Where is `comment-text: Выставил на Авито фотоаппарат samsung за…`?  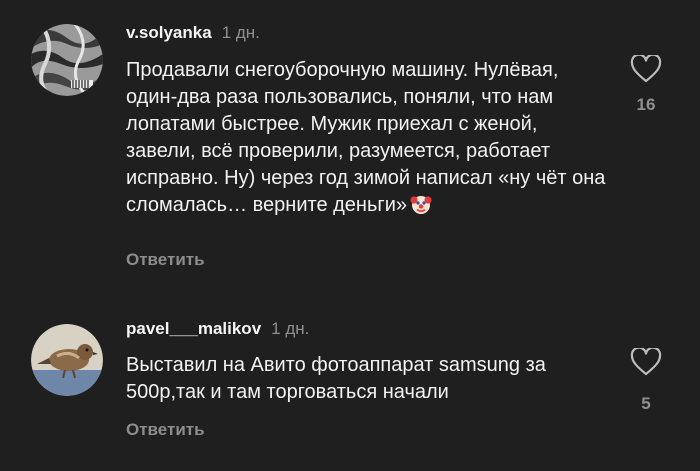 comment-text: Выставил на Авито фотоаппарат samsung за… is located at coordinates (366, 379).